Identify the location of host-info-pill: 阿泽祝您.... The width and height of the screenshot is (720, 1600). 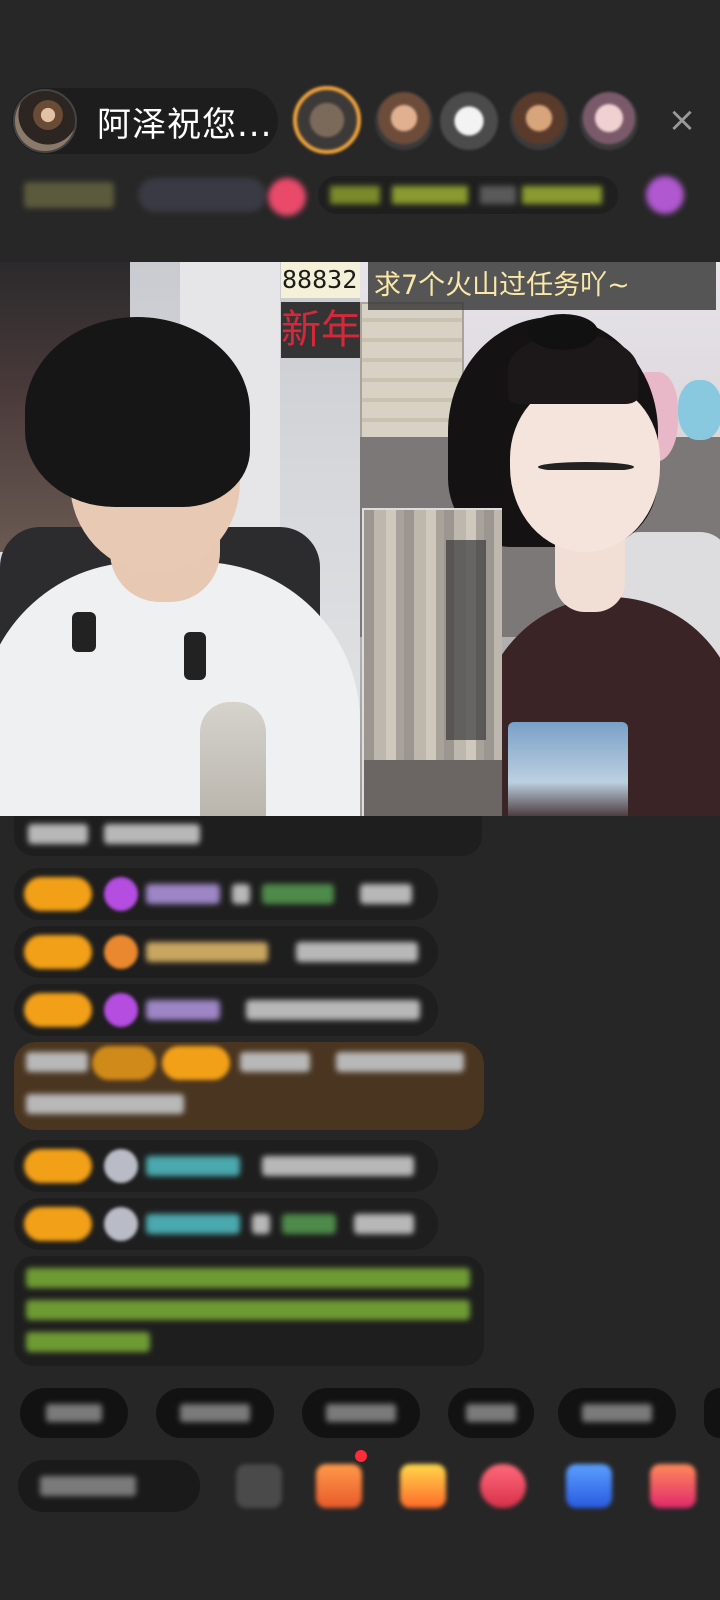
(145, 121).